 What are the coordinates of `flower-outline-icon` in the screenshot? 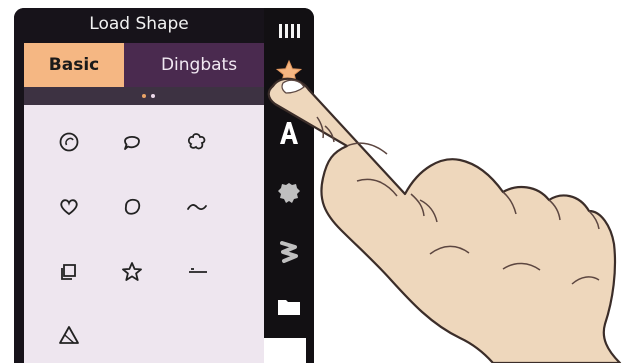 It's located at (197, 142).